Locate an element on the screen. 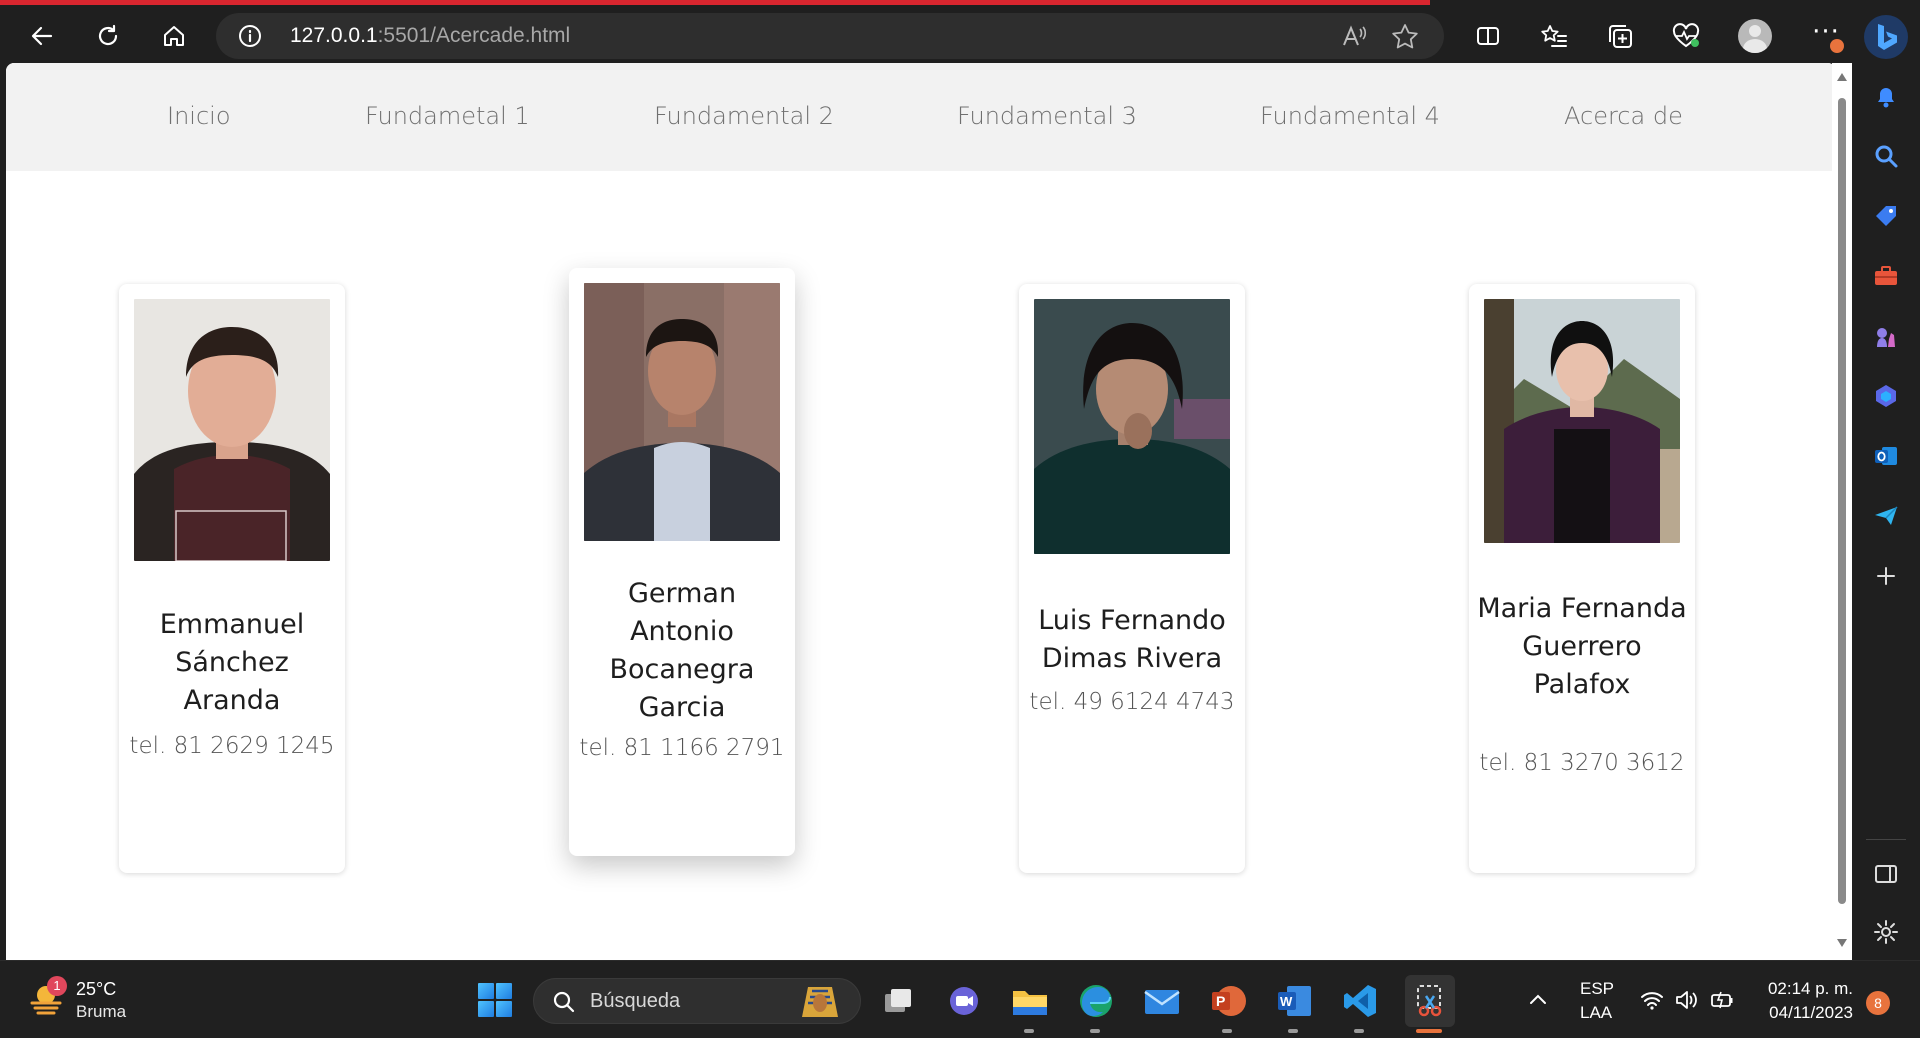 The height and width of the screenshot is (1038, 1920). volume-icon is located at coordinates (1686, 1000).